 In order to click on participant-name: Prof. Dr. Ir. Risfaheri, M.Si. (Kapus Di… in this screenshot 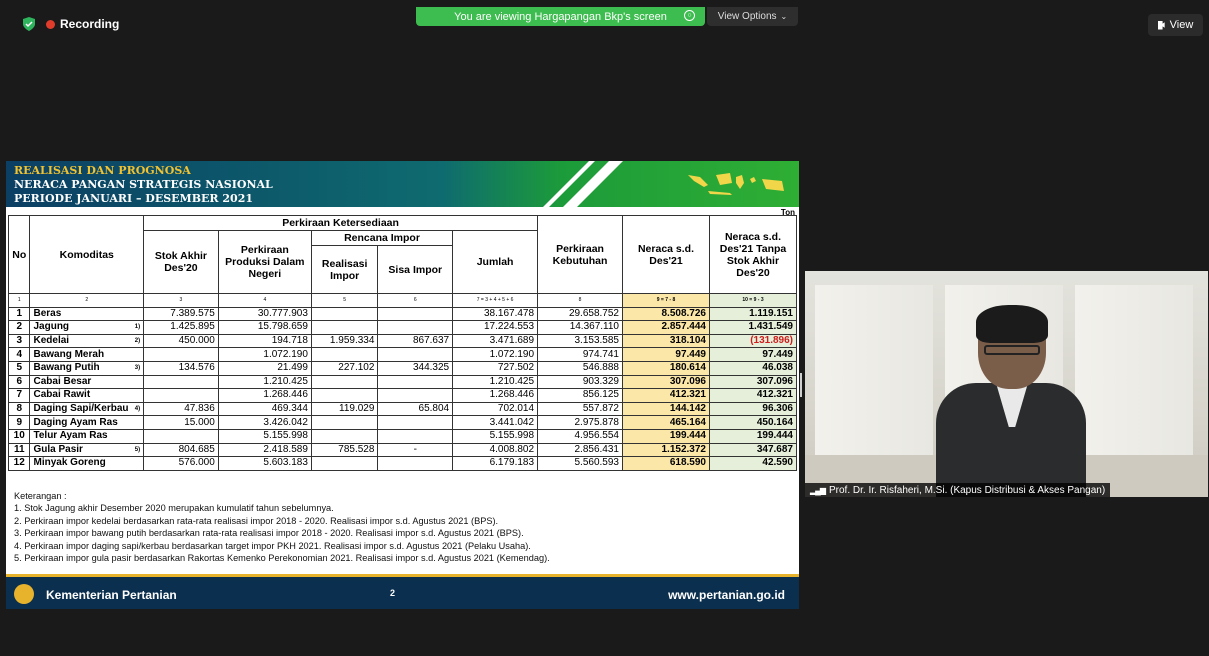, I will do `click(967, 490)`.